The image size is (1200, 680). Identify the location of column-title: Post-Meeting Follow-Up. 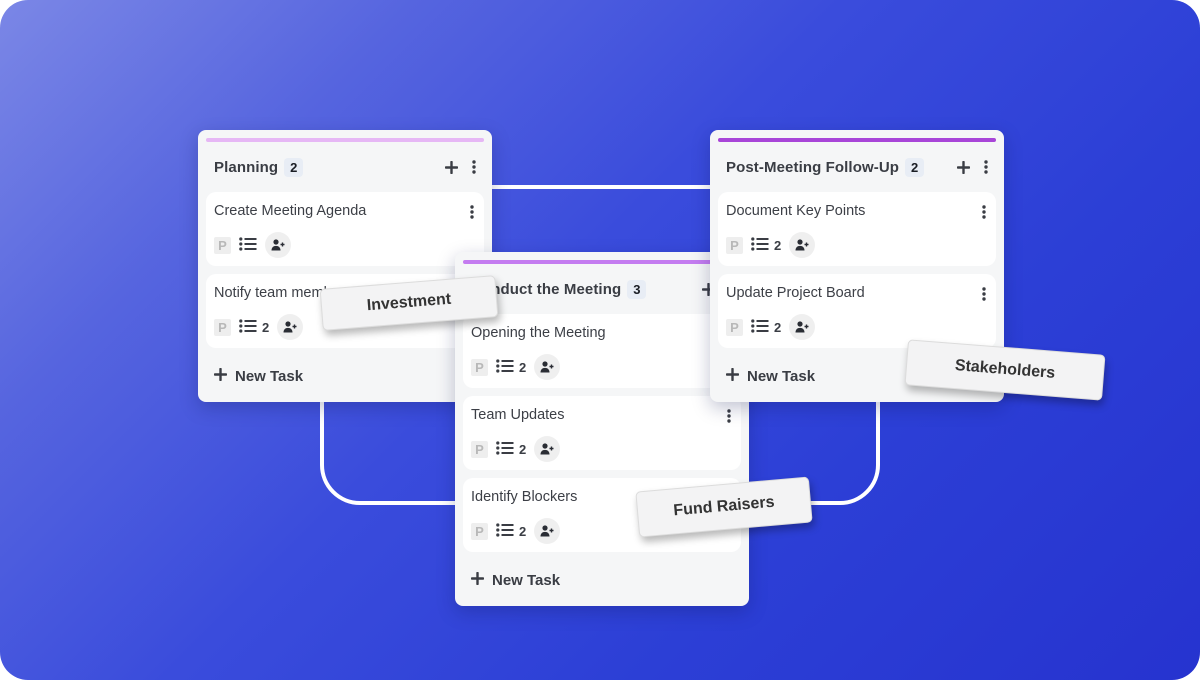
(813, 167).